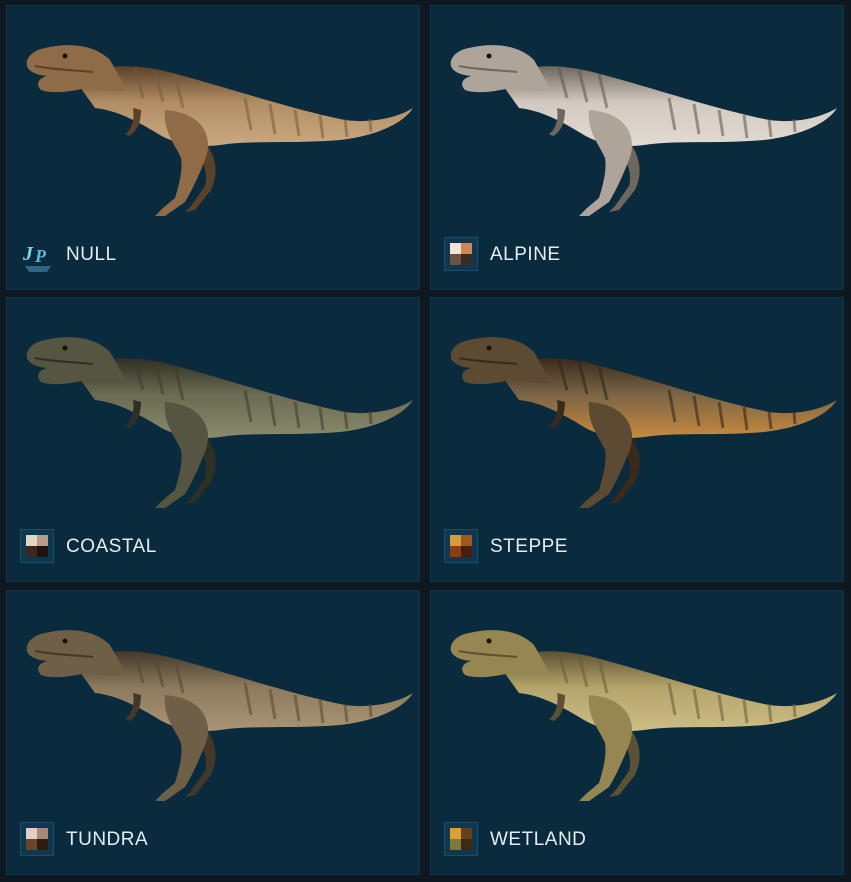 The image size is (851, 882). I want to click on variant-label: NULL, so click(91, 254).